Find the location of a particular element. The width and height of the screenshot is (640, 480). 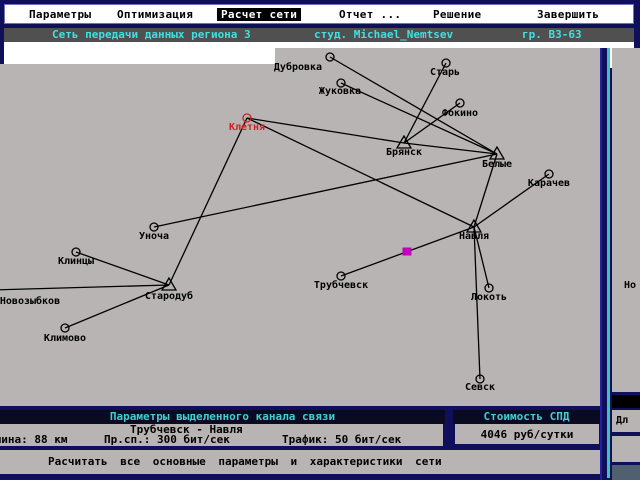

node-label: Фокино is located at coordinates (460, 113).